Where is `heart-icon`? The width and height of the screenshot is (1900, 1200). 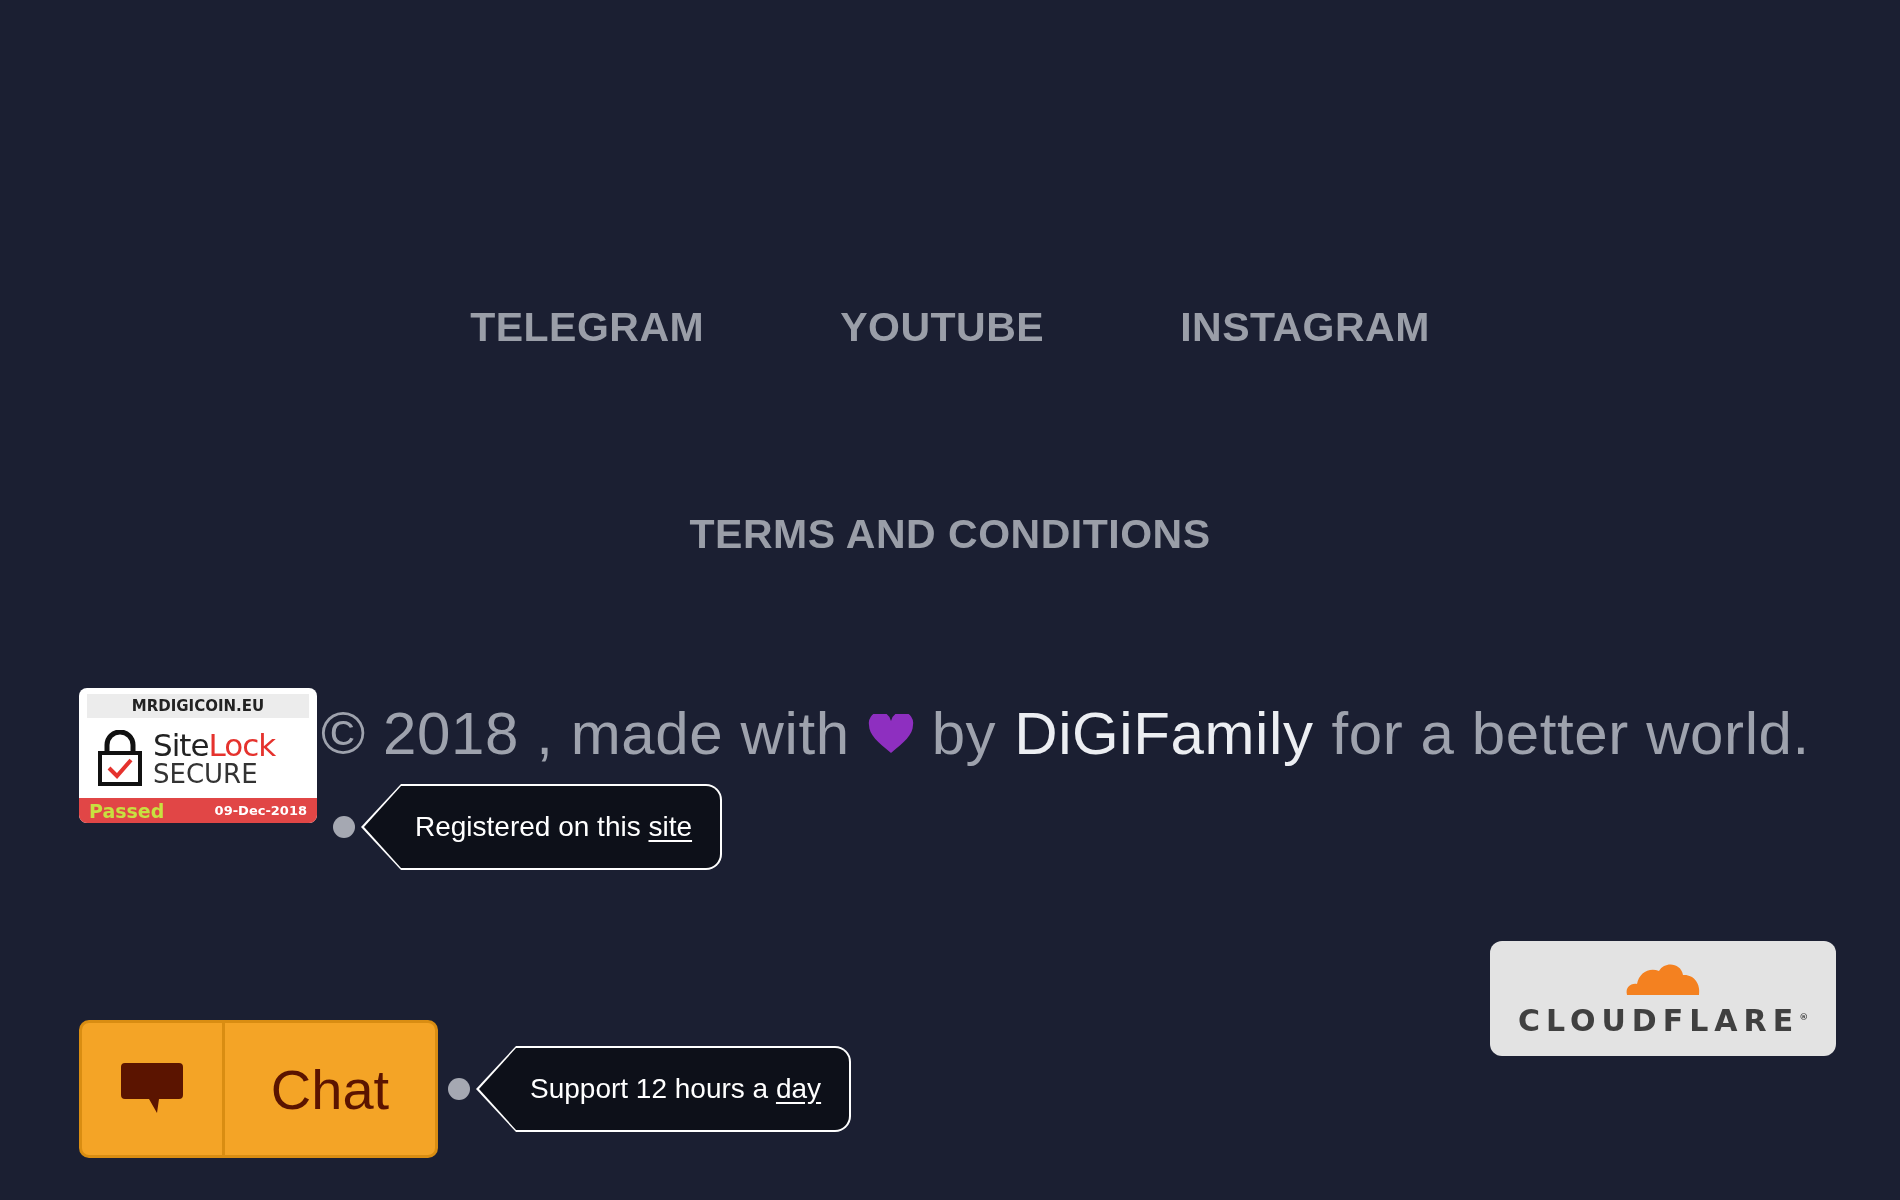
heart-icon is located at coordinates (890, 733).